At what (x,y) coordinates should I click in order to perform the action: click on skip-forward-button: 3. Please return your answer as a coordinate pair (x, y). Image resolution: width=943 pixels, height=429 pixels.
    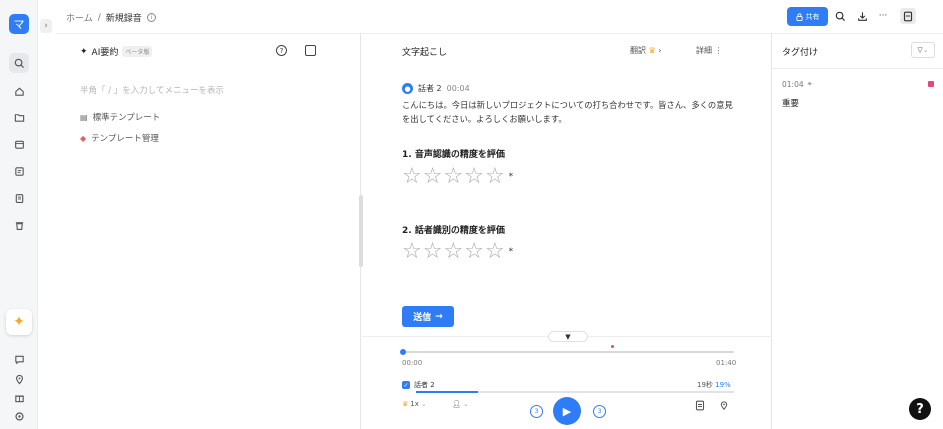
    Looking at the image, I should click on (599, 411).